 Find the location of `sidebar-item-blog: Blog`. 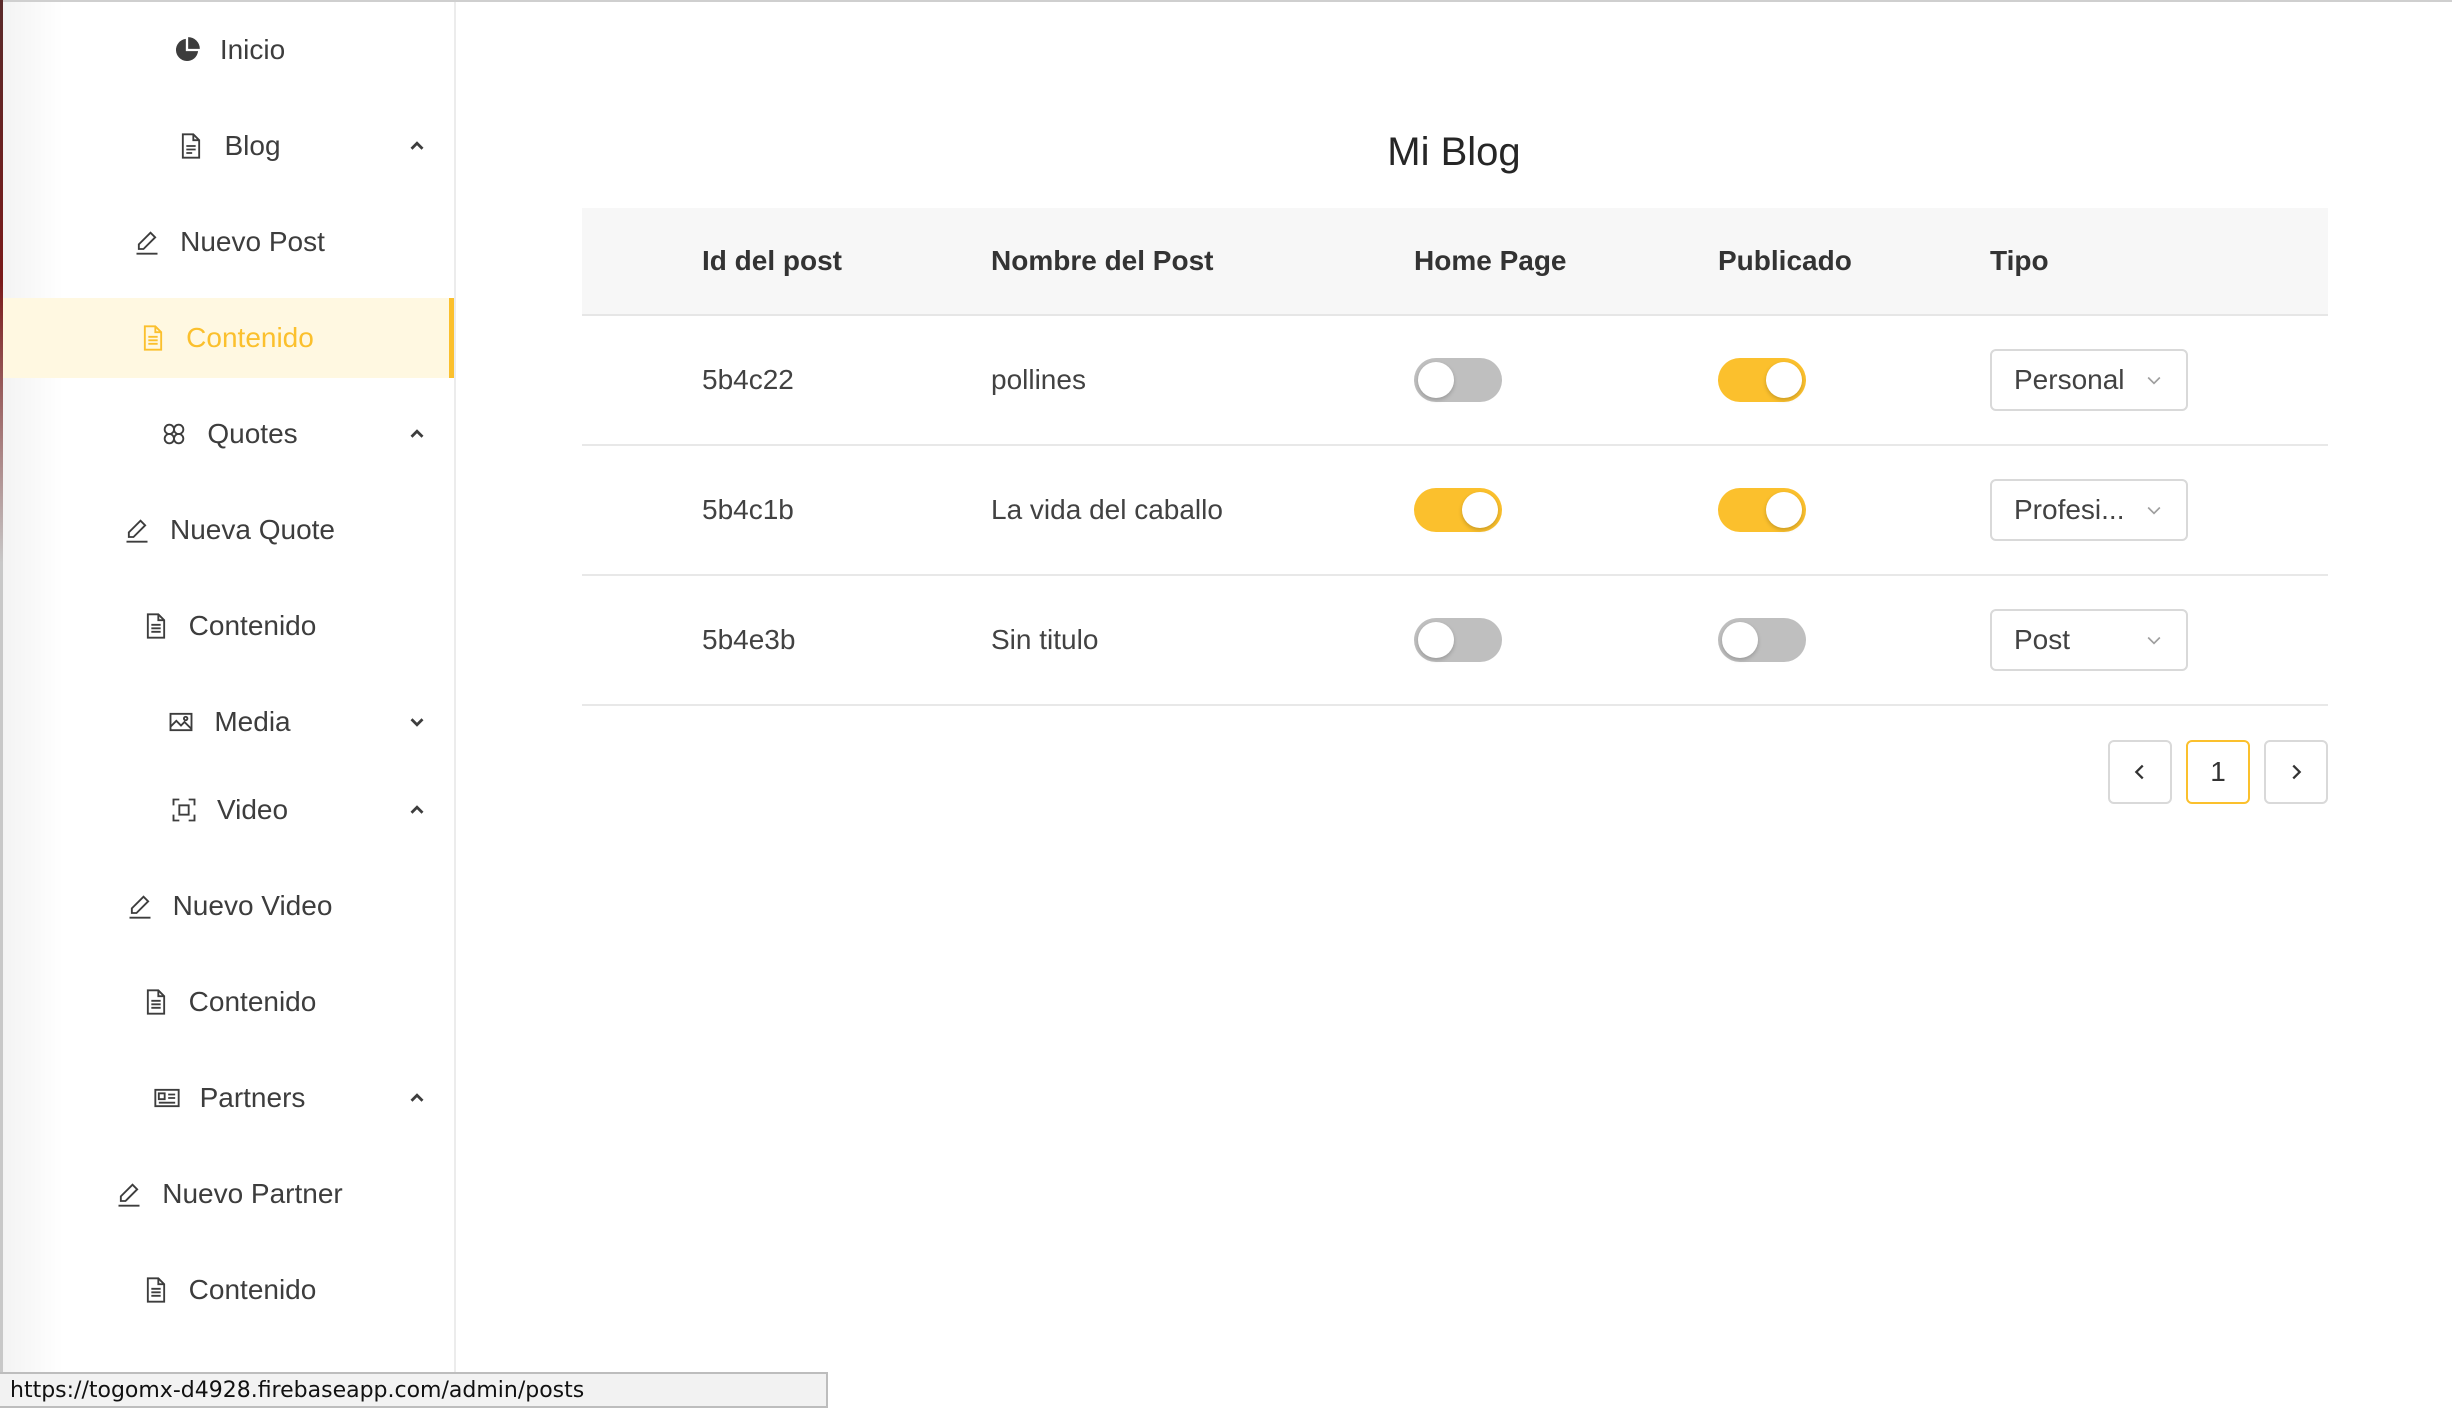

sidebar-item-blog: Blog is located at coordinates (228, 146).